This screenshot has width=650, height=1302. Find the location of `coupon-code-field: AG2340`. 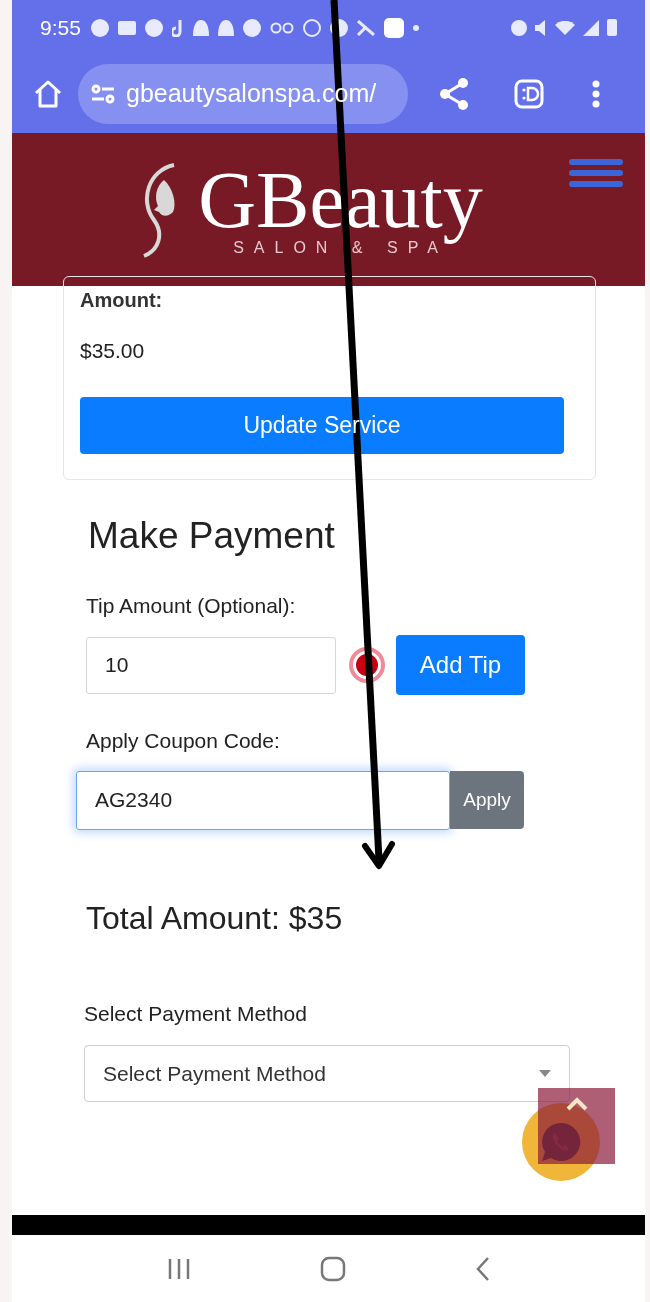

coupon-code-field: AG2340 is located at coordinates (263, 800).